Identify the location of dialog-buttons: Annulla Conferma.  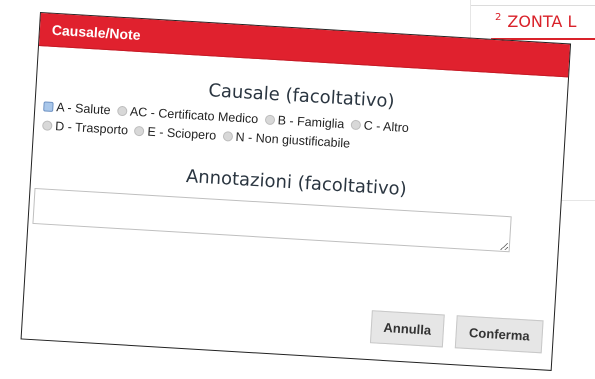
(456, 332).